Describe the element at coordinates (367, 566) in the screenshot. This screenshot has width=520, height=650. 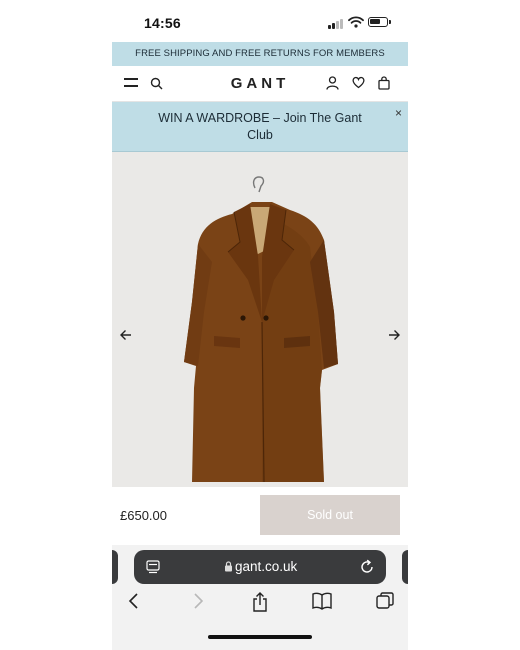
I see `reload-icon` at that location.